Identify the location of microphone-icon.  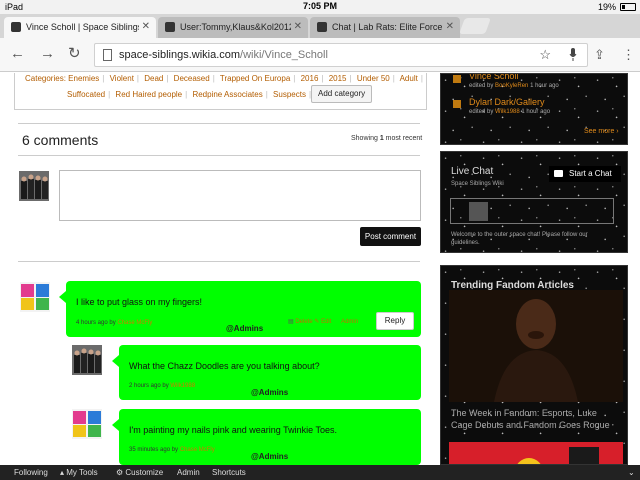
(573, 54).